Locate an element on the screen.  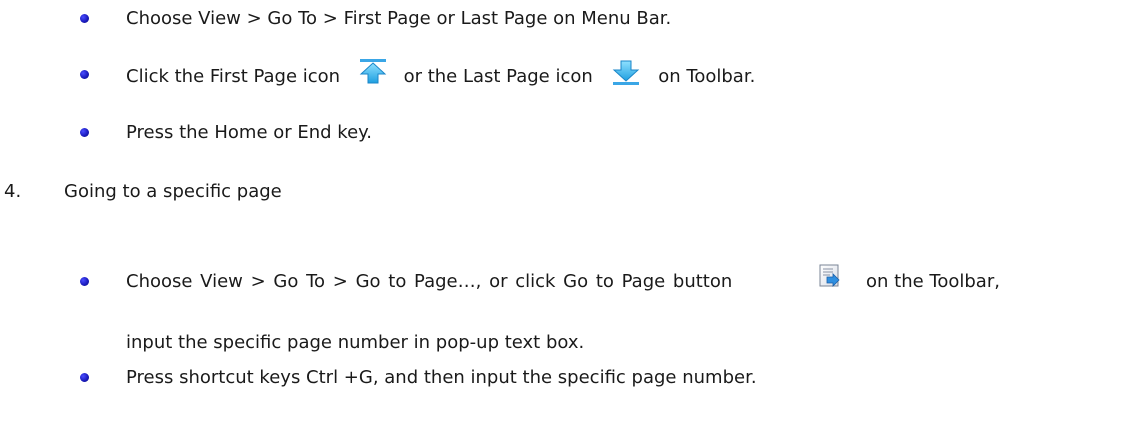
last-page-icon is located at coordinates (626, 73).